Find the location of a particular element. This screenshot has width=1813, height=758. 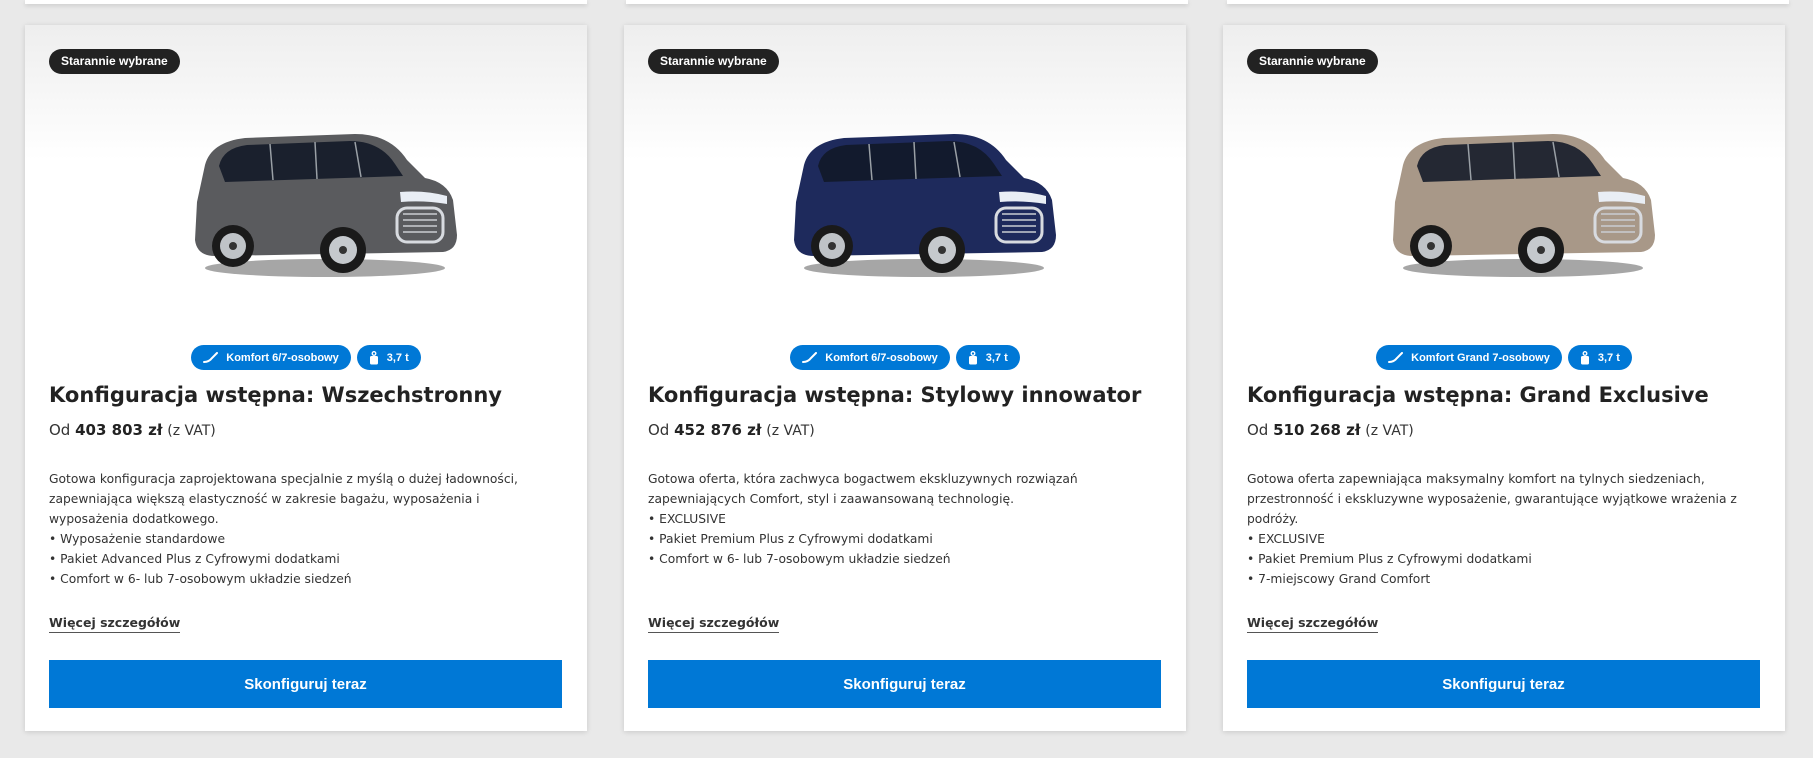

feature-list-item-text: 7-miejscowy Grand Comfort is located at coordinates (1344, 579).